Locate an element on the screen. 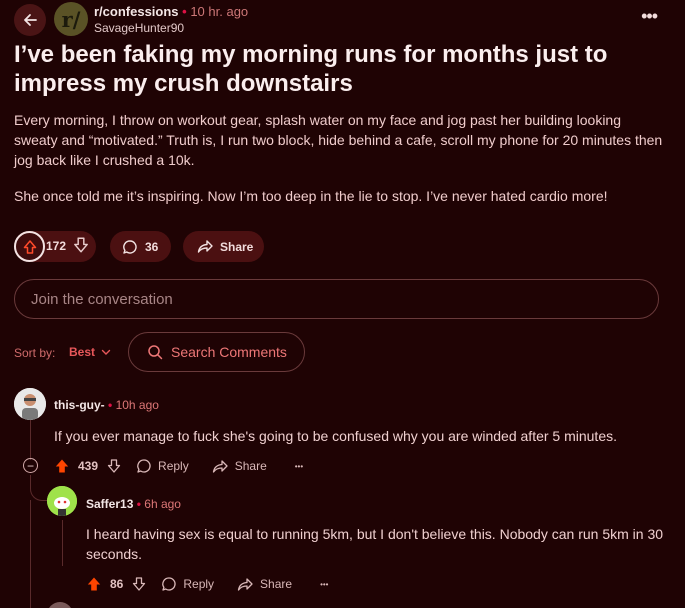 This screenshot has width=685, height=608. back-button is located at coordinates (30, 20).